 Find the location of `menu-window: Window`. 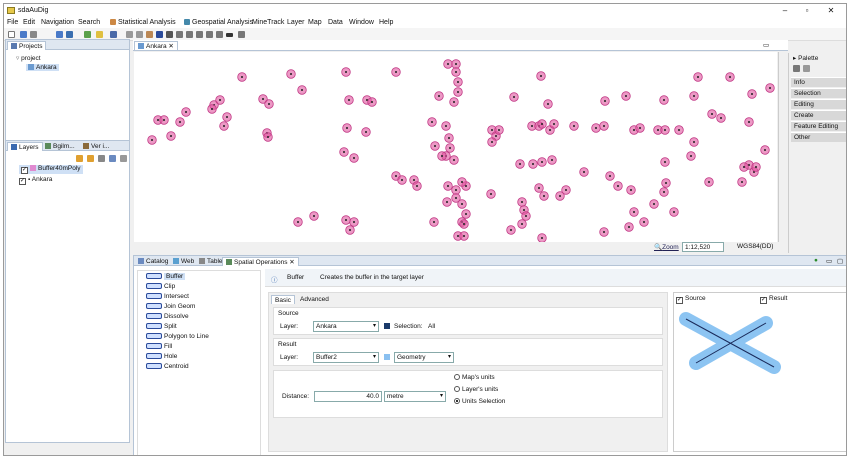

menu-window: Window is located at coordinates (361, 22).